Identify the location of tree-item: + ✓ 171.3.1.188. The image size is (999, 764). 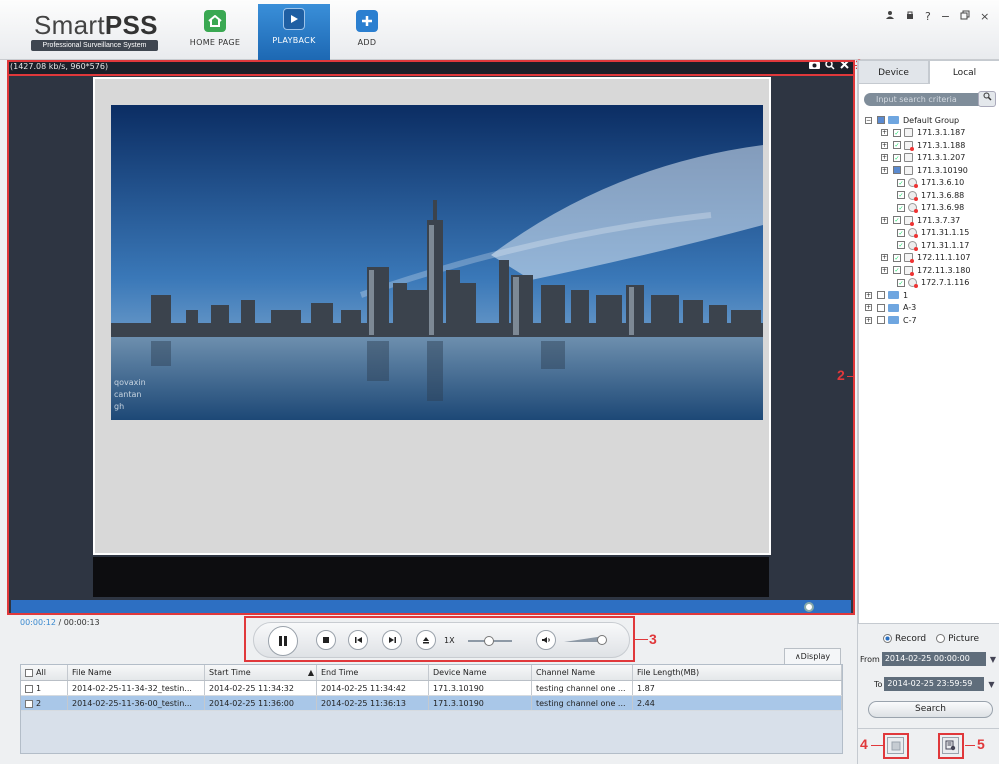
(923, 145).